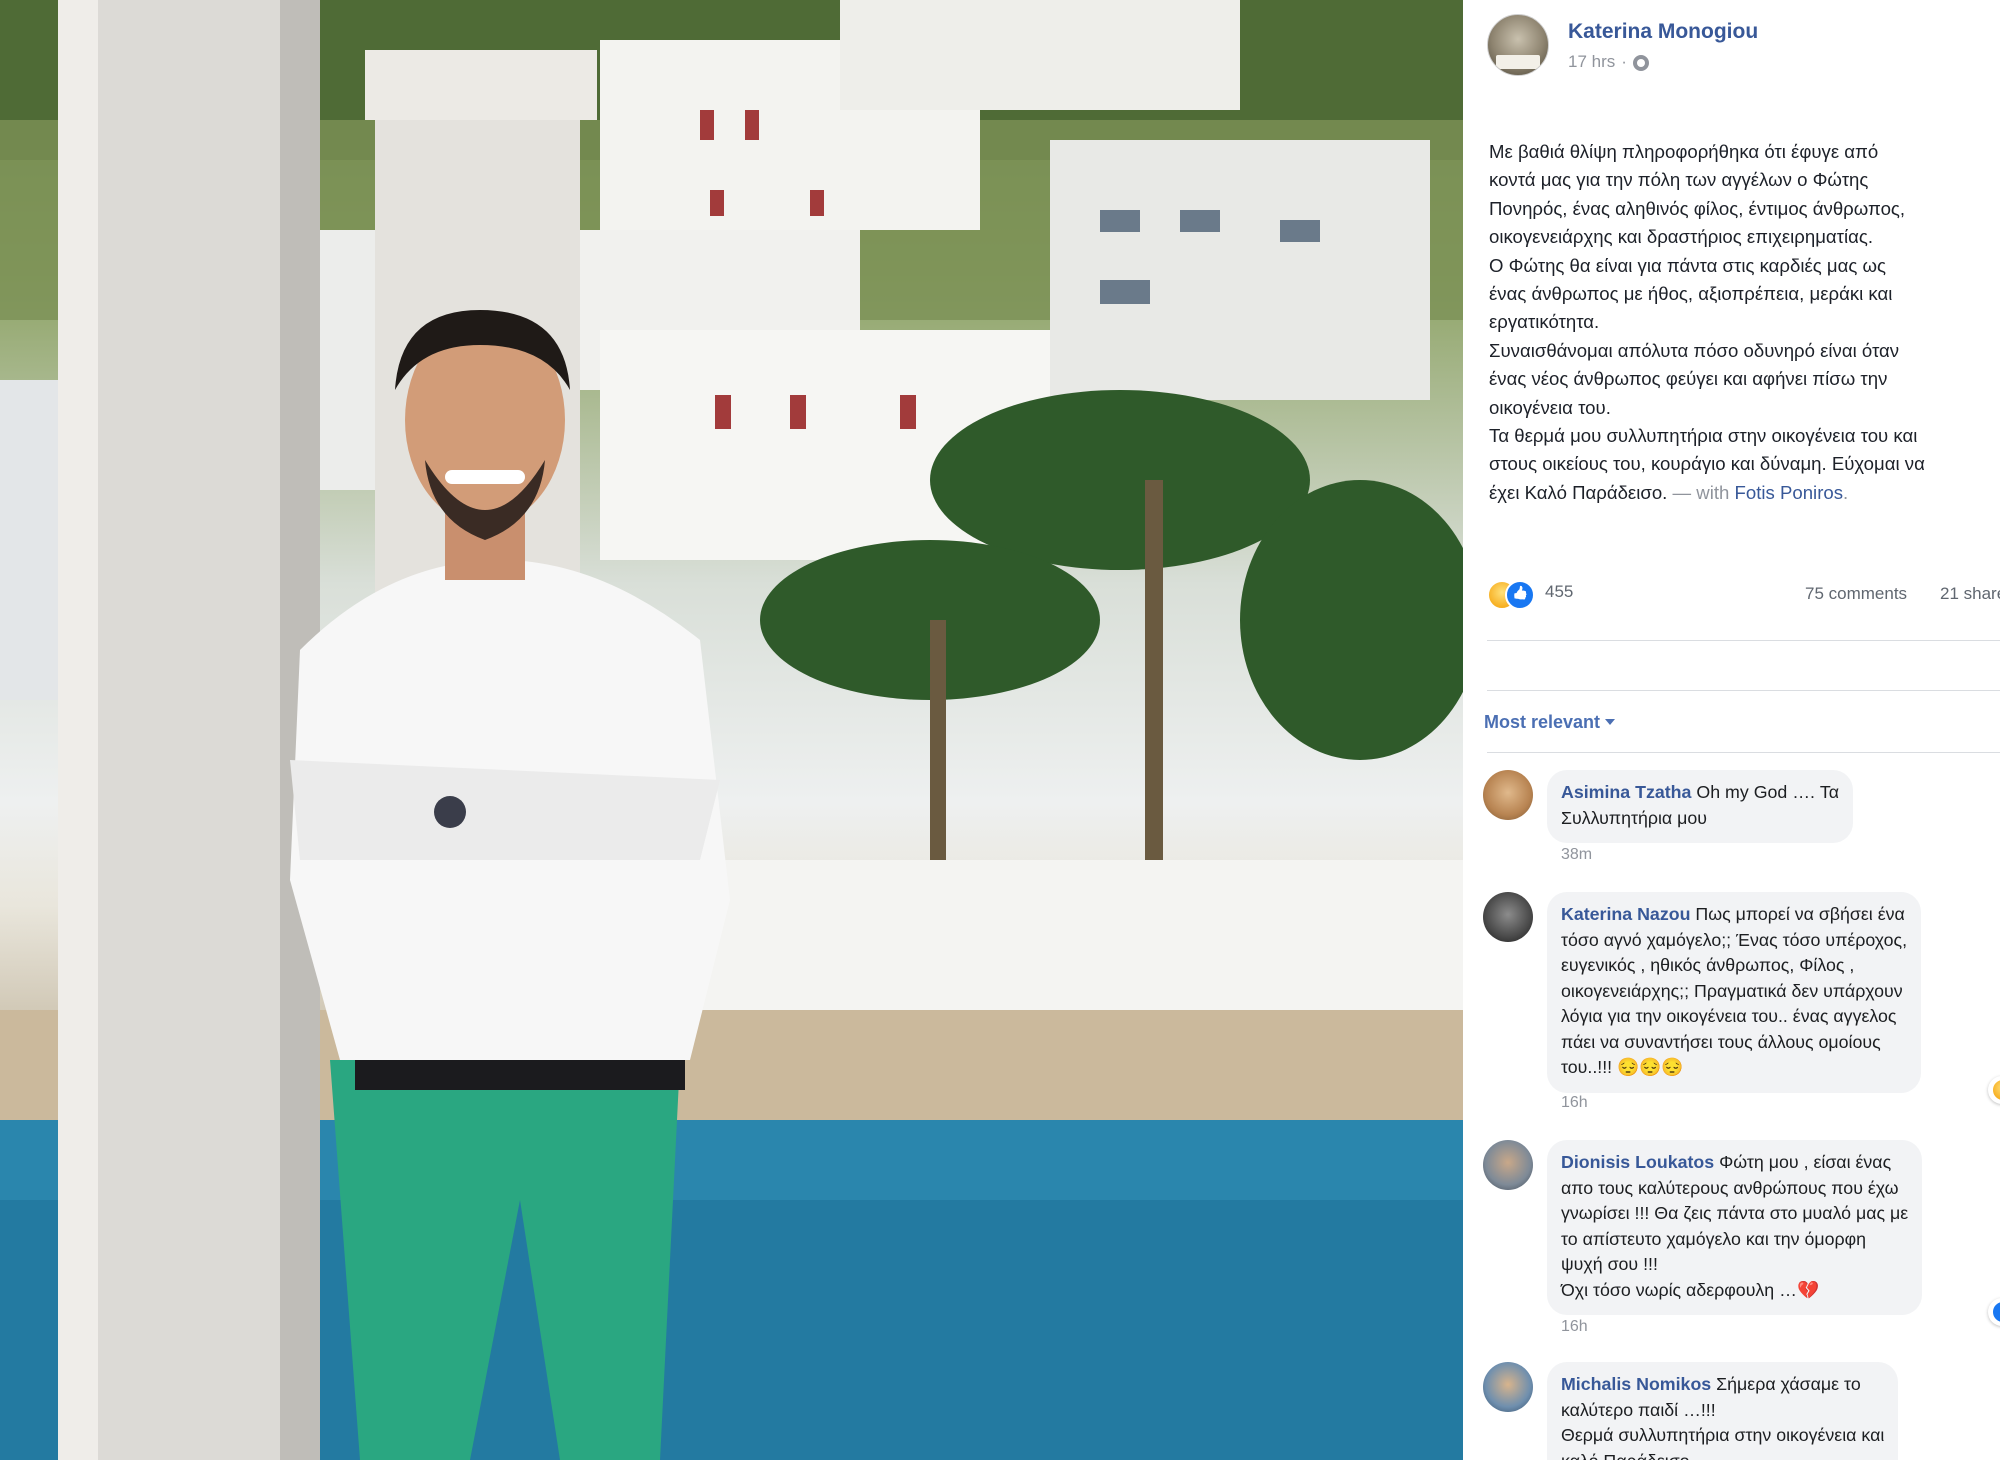  I want to click on reaction-icons, so click(1514, 595).